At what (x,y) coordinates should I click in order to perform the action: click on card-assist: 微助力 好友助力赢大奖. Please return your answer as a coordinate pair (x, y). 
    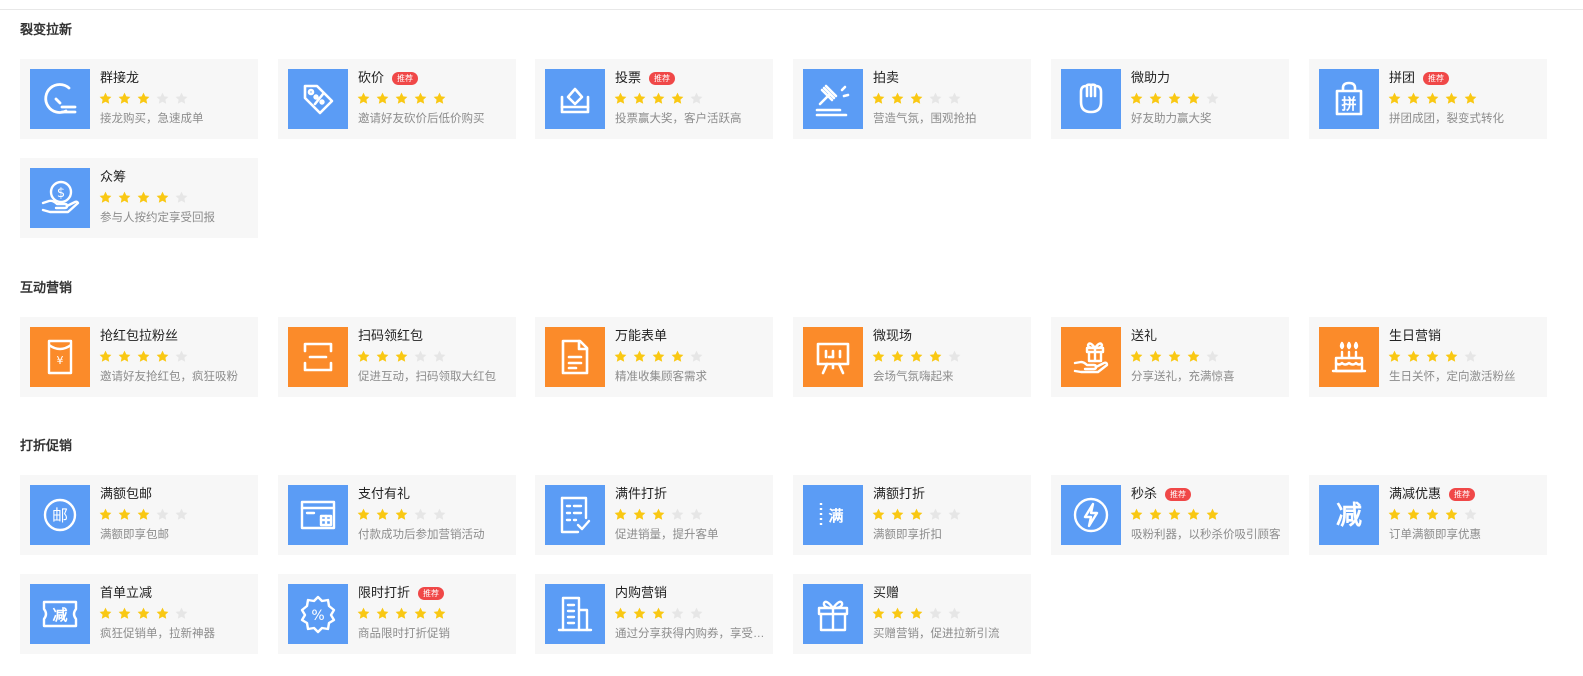
    Looking at the image, I should click on (1170, 99).